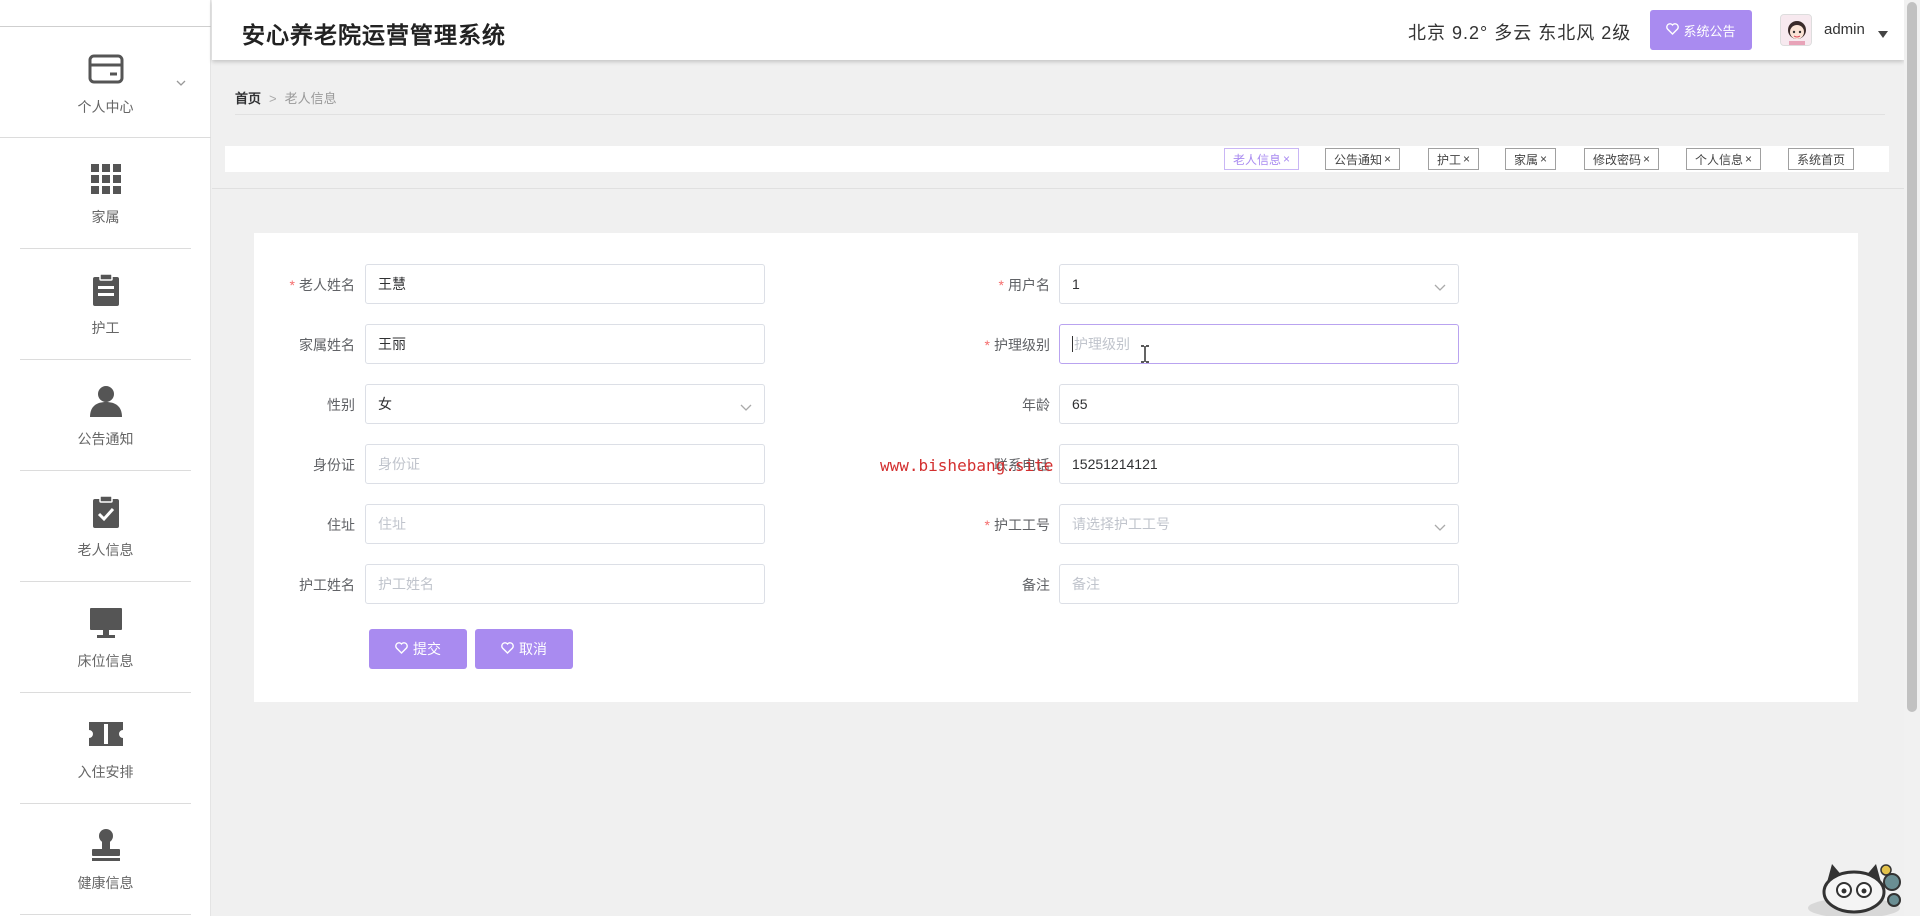  What do you see at coordinates (1072, 344) in the screenshot?
I see `text-caret` at bounding box center [1072, 344].